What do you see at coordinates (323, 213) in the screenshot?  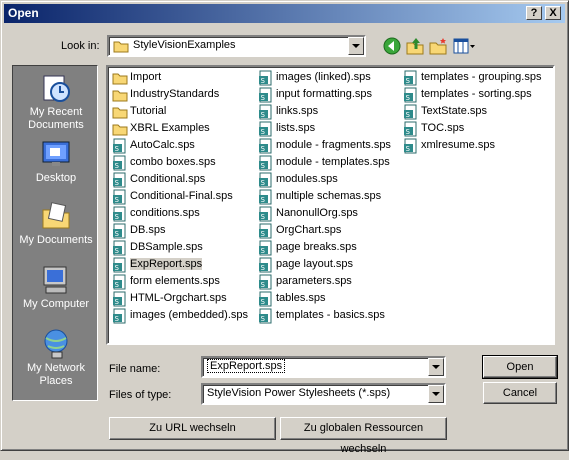 I see `file-item: S NanonullOrg.sps` at bounding box center [323, 213].